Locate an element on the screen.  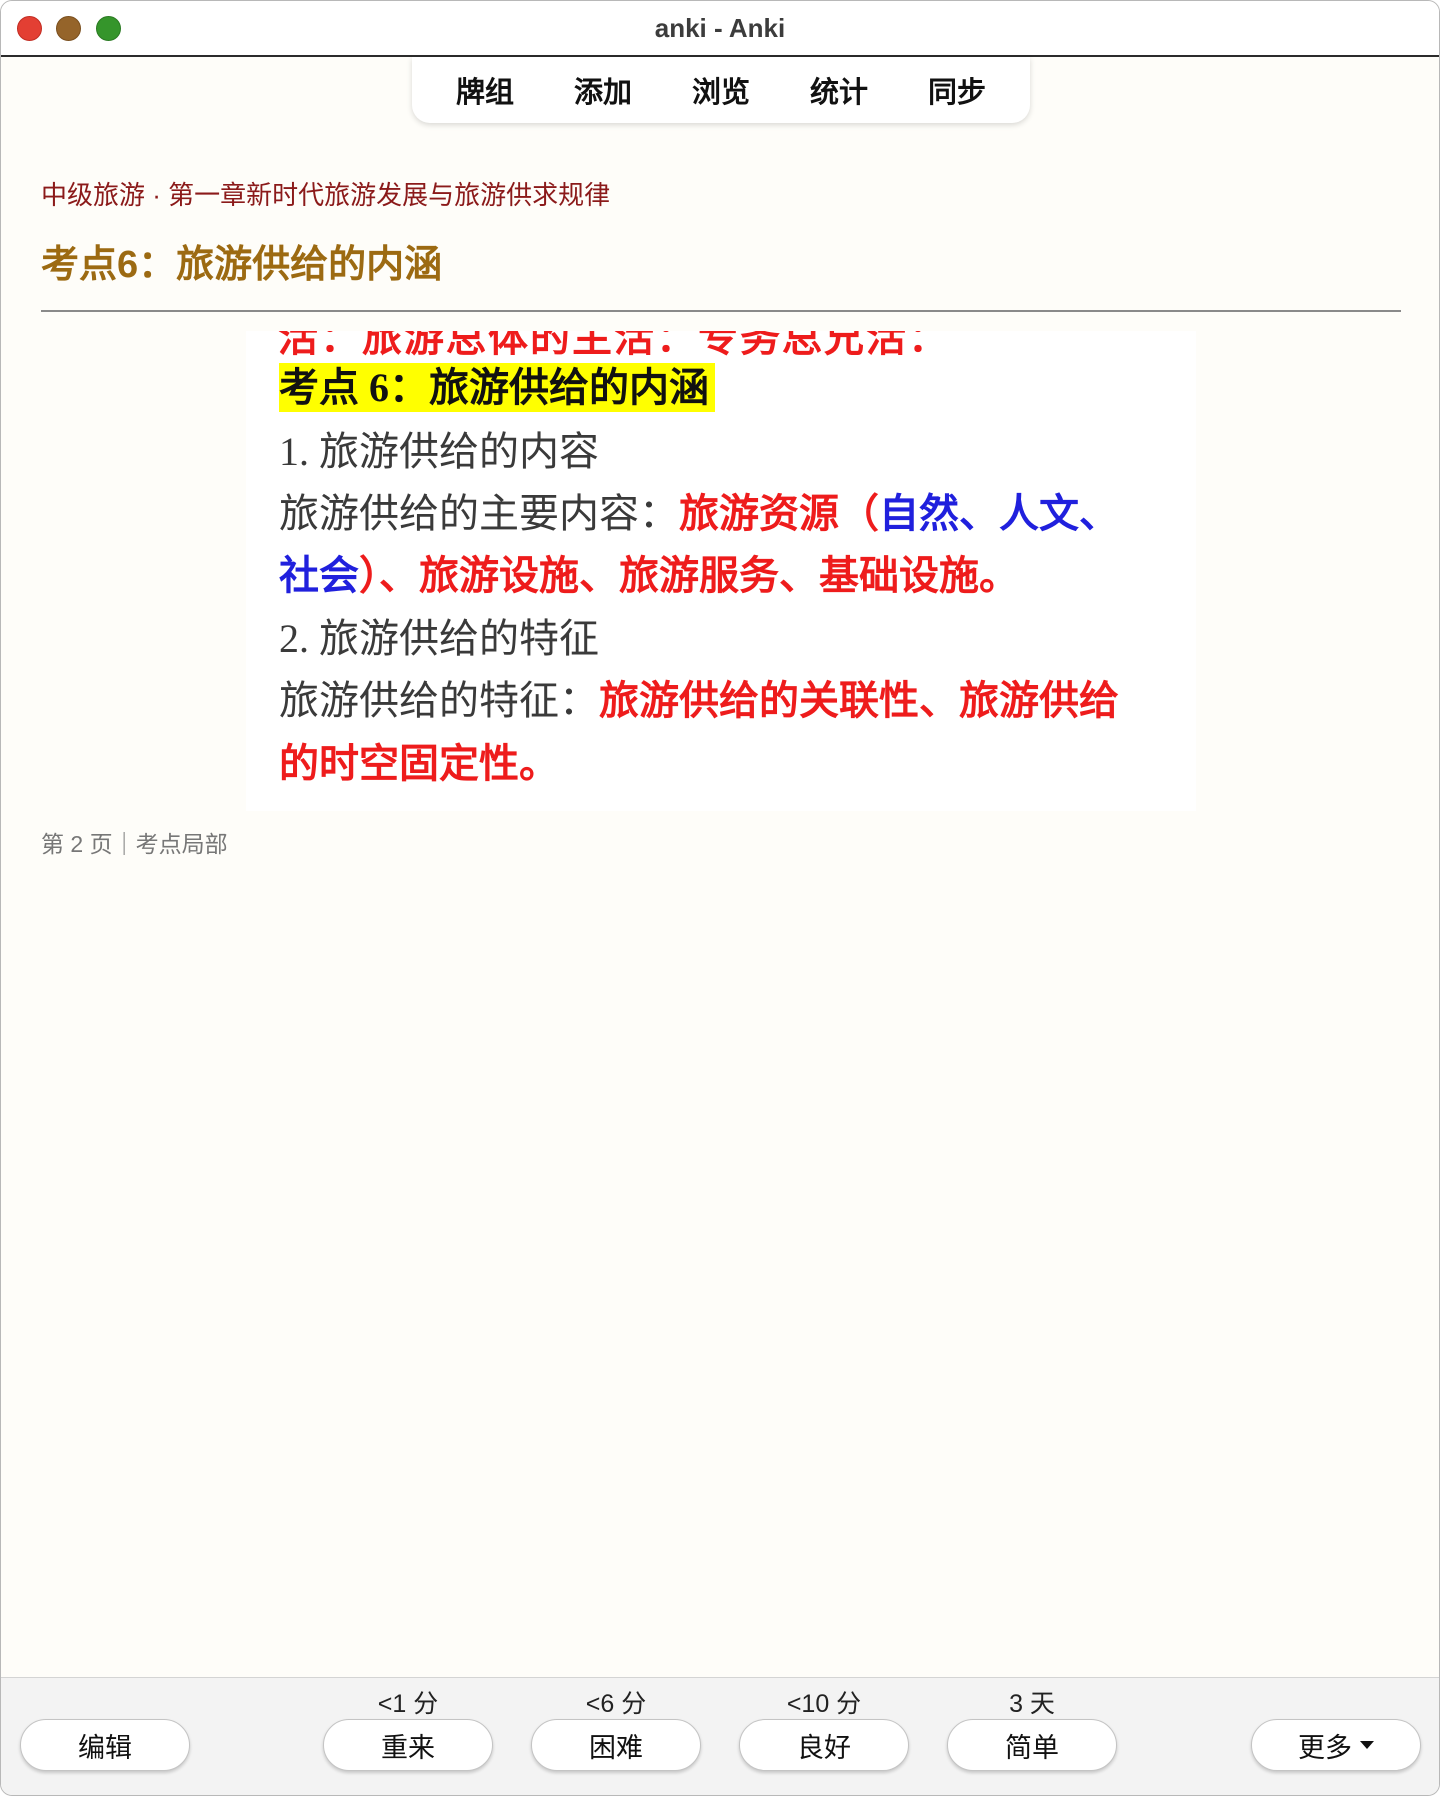
interval-good: <10 分 is located at coordinates (824, 1704).